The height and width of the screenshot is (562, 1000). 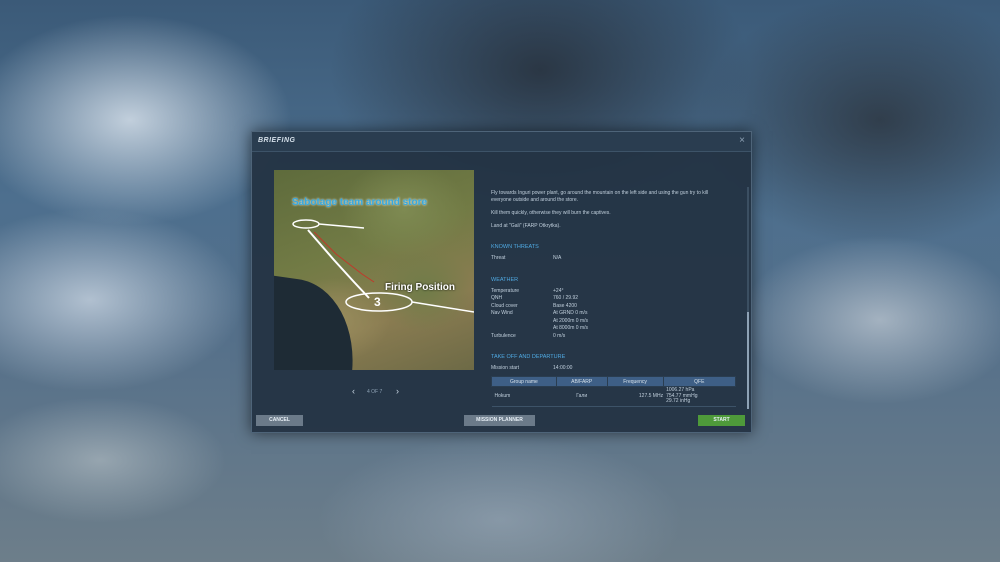 I want to click on flight-path, so click(x=338, y=264).